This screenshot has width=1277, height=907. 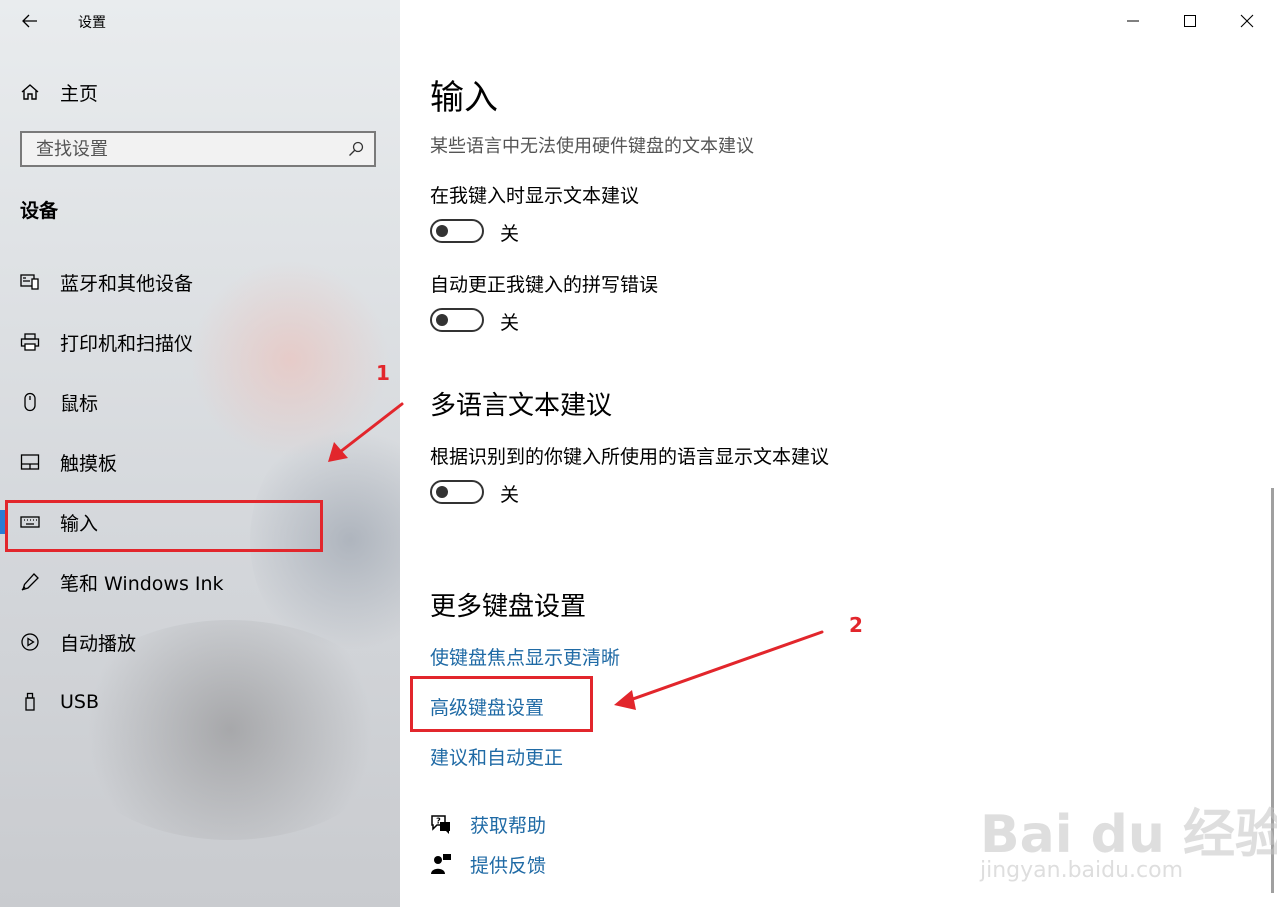 I want to click on baidu-jingyan-watermark: Bai du 经验 jingyan.baidu.com, so click(x=1128, y=827).